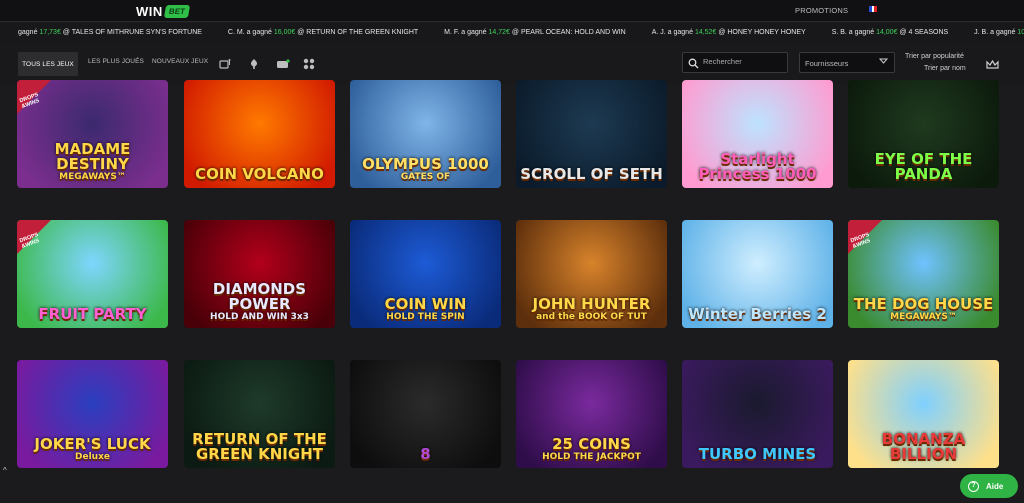 This screenshot has width=1024, height=503. What do you see at coordinates (995, 486) in the screenshot?
I see `help-label: Aide` at bounding box center [995, 486].